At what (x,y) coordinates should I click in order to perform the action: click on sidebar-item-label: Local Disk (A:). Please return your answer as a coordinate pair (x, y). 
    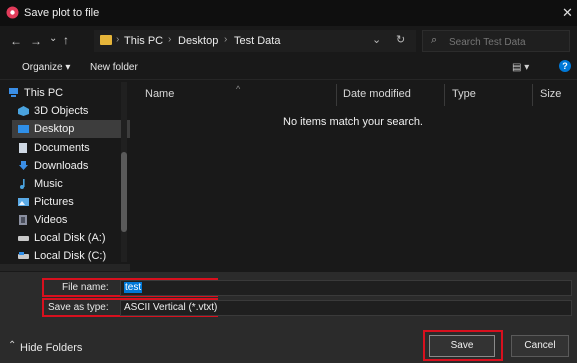
    Looking at the image, I should click on (70, 238).